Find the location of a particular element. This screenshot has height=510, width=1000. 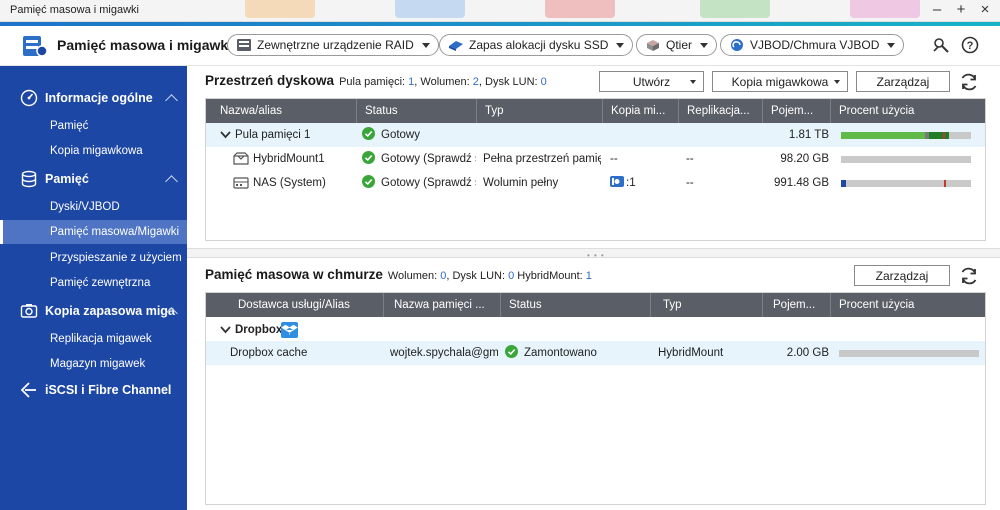

provider-name: Dropbox is located at coordinates (259, 330).